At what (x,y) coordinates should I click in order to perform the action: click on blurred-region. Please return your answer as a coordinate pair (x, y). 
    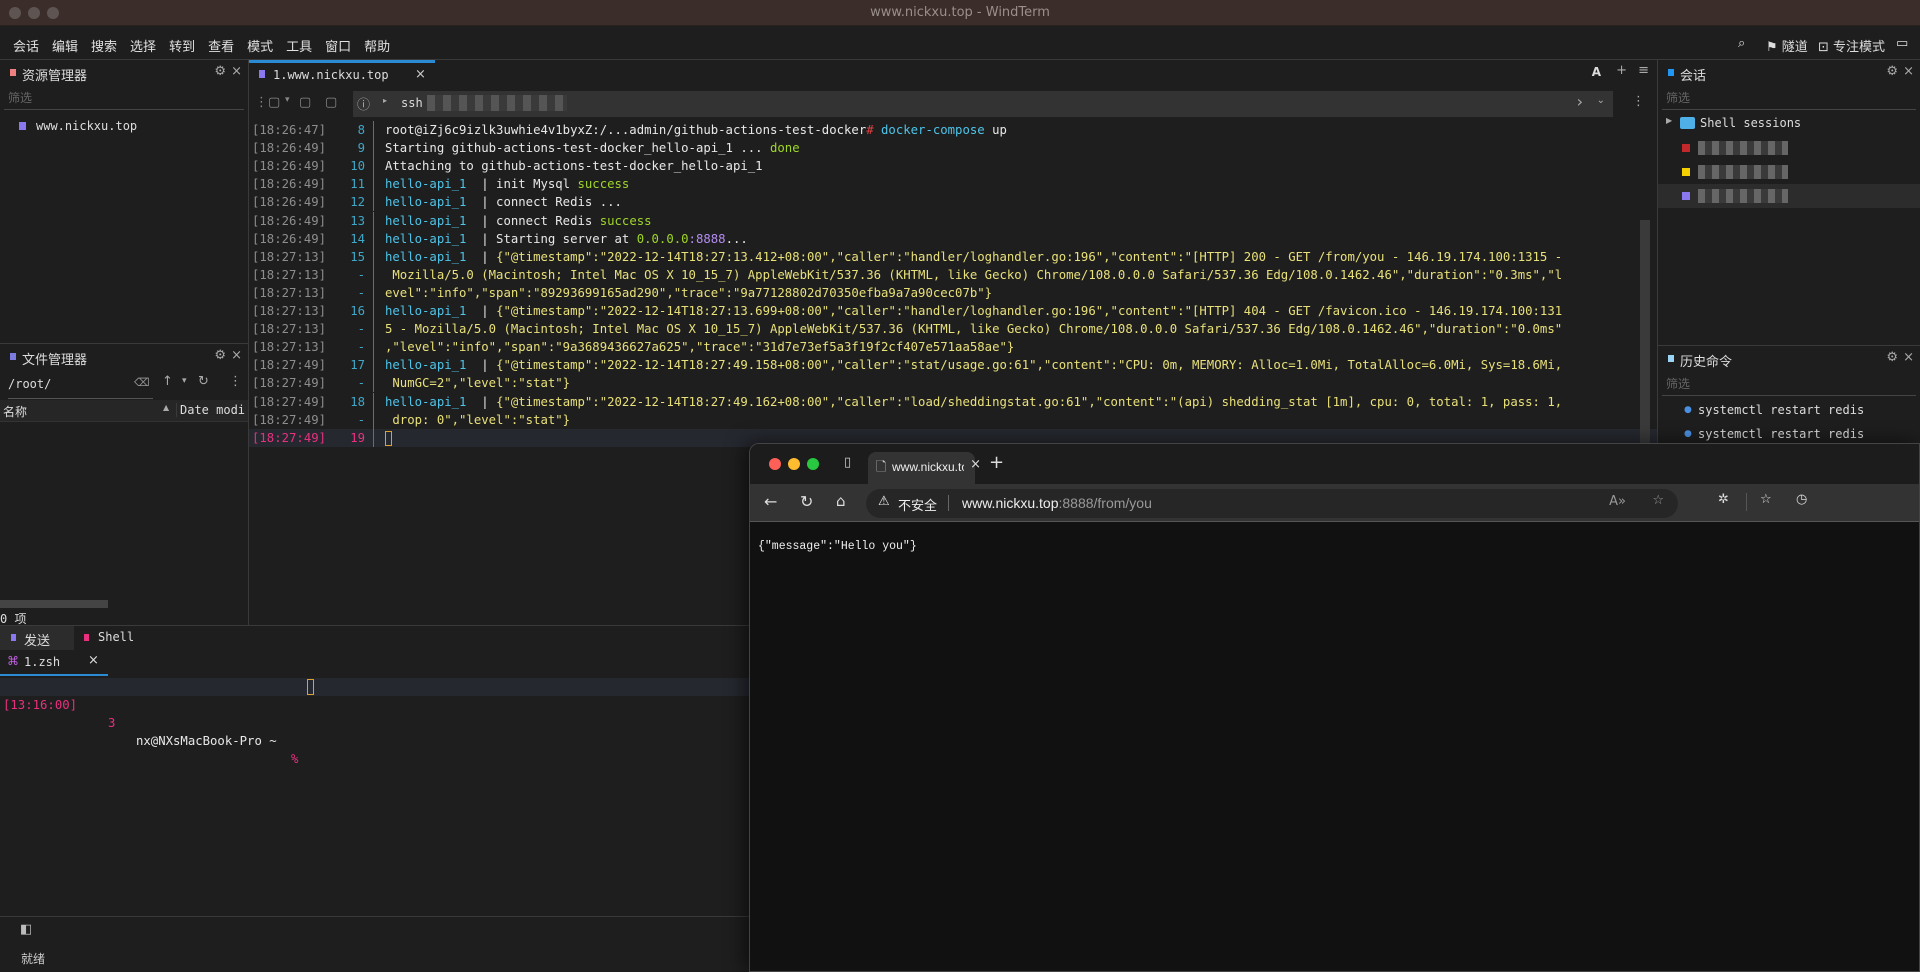
    Looking at the image, I should click on (497, 103).